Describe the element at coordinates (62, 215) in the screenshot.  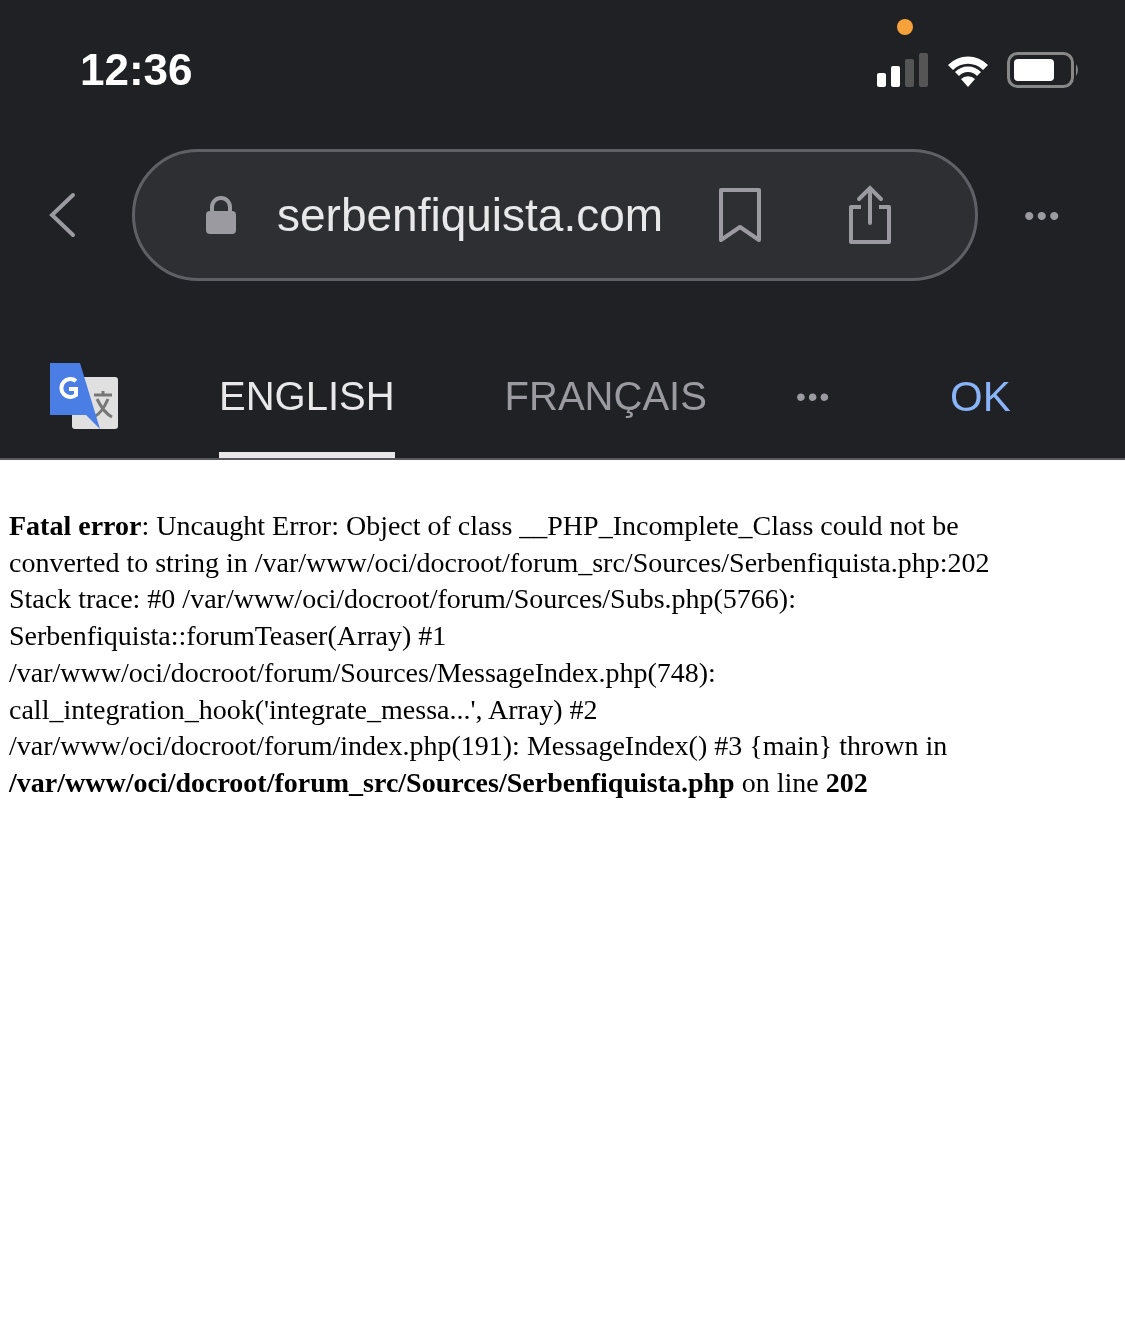
I see `back-icon` at that location.